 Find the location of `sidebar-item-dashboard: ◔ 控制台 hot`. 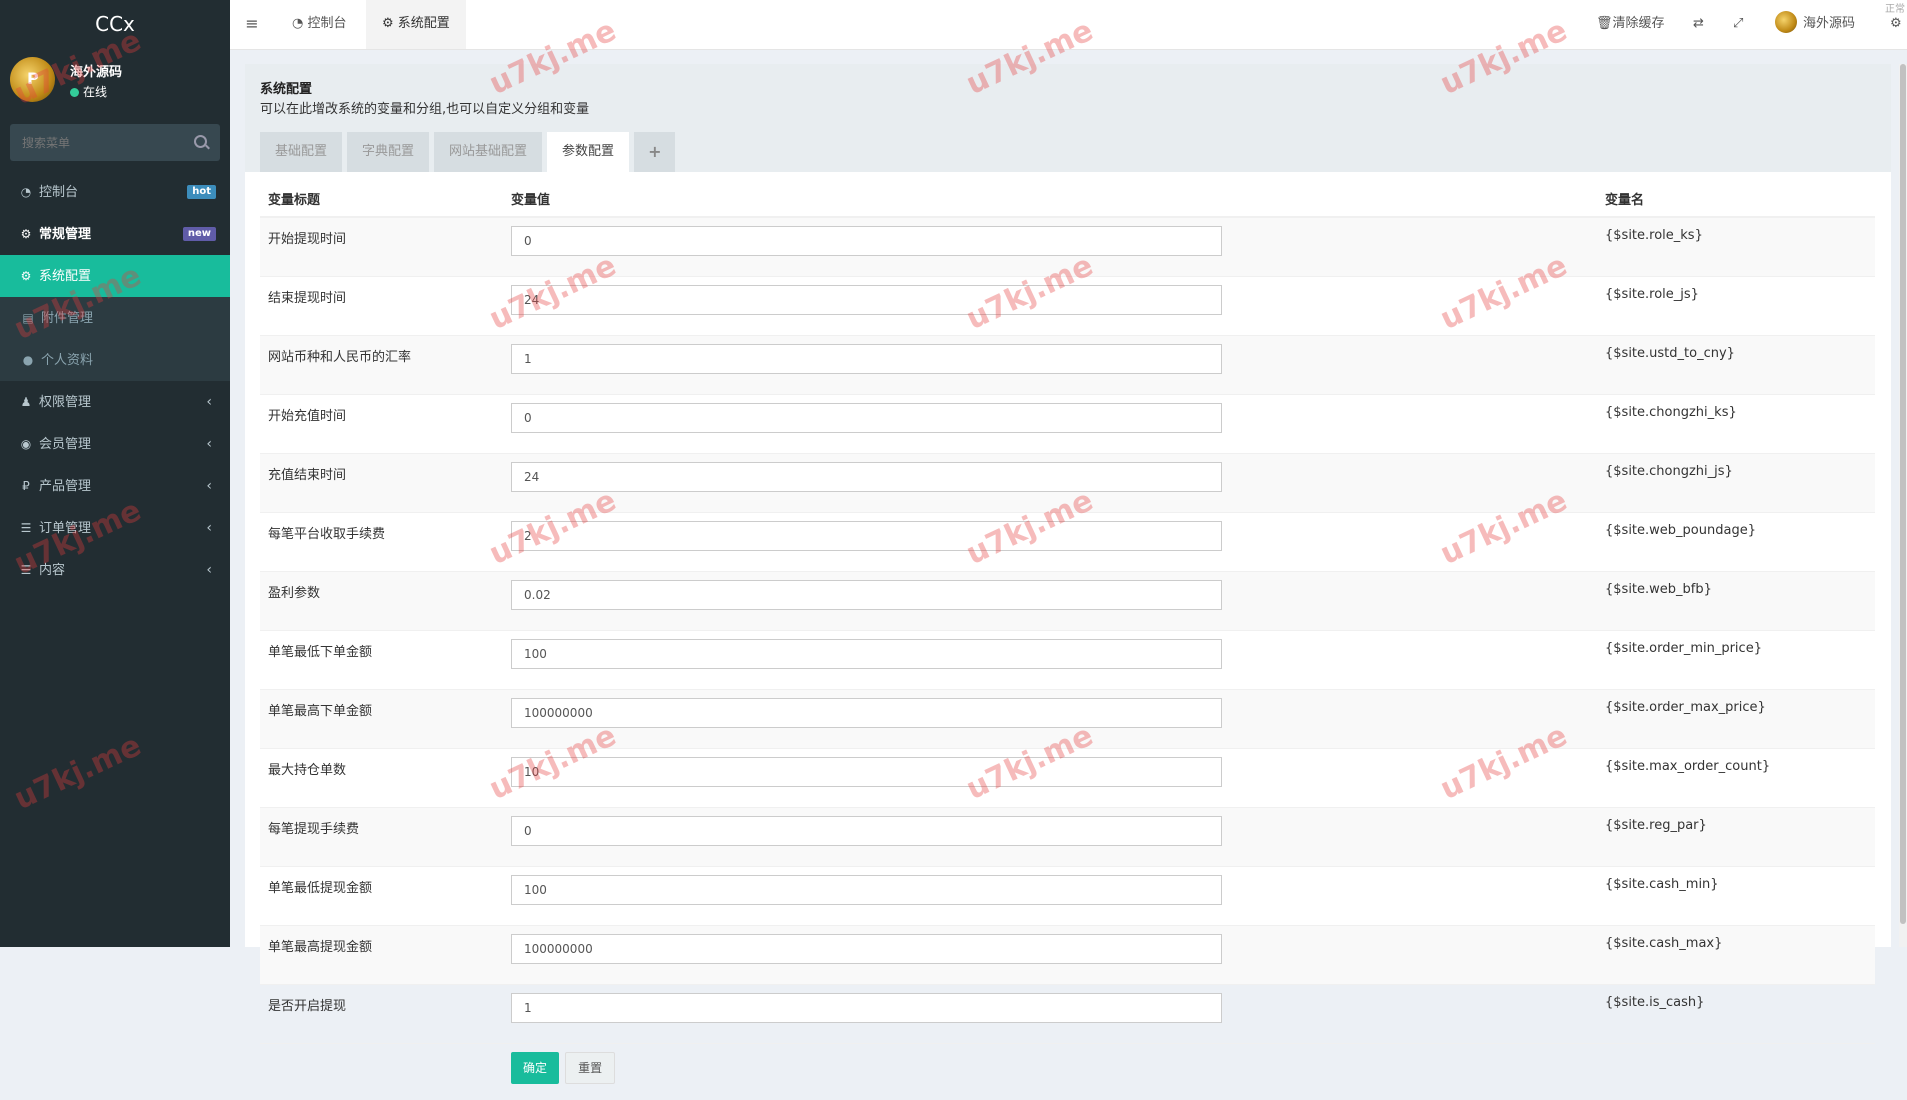

sidebar-item-dashboard: ◔ 控制台 hot is located at coordinates (115, 192).